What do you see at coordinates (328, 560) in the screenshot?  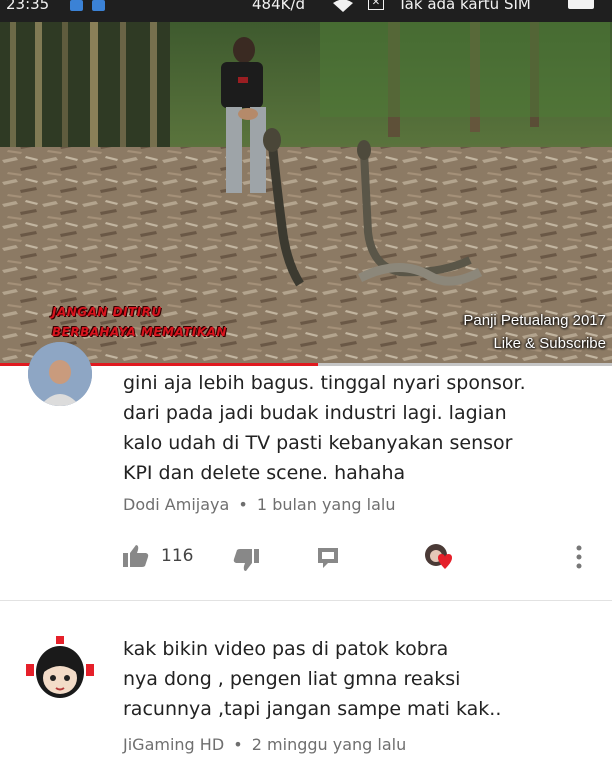 I see `reply-icon` at bounding box center [328, 560].